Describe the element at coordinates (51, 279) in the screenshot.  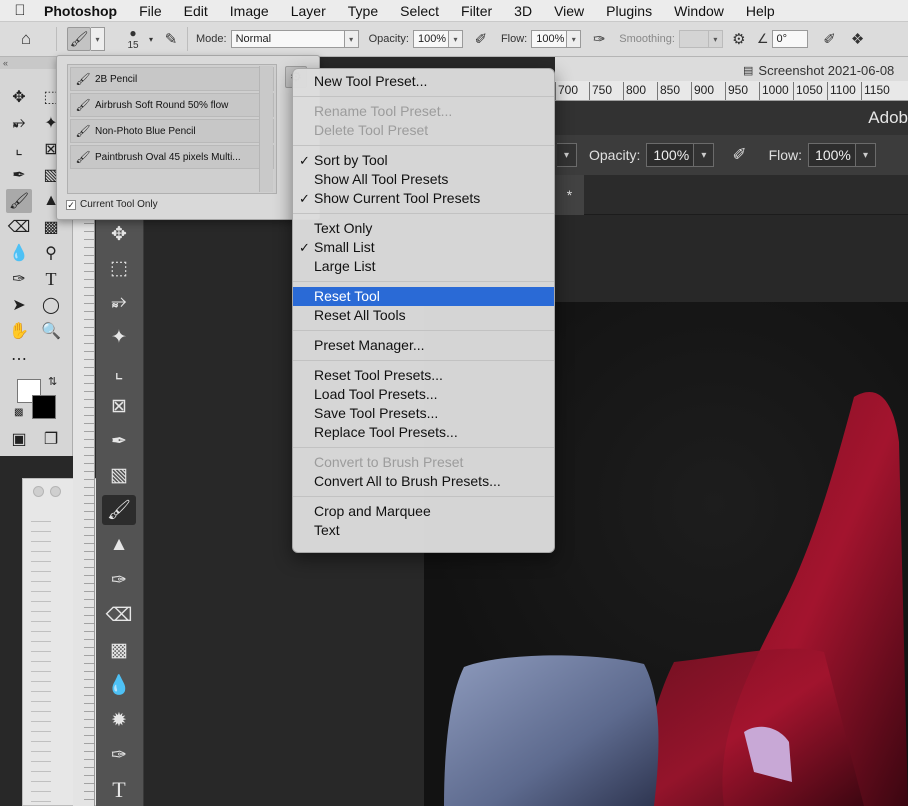
I see `type-tool-icon: T` at that location.